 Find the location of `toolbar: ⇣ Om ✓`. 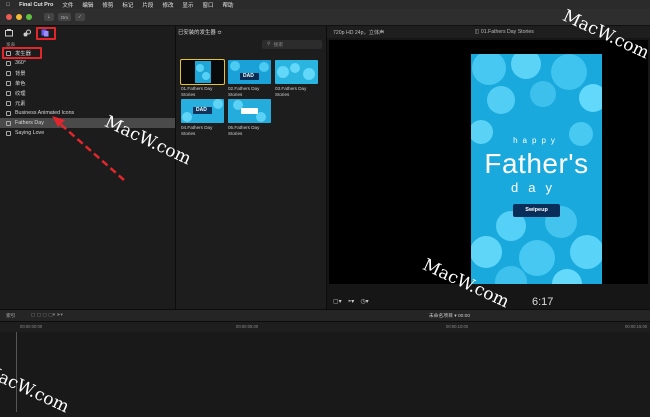

toolbar: ⇣ Om ✓ is located at coordinates (325, 17).